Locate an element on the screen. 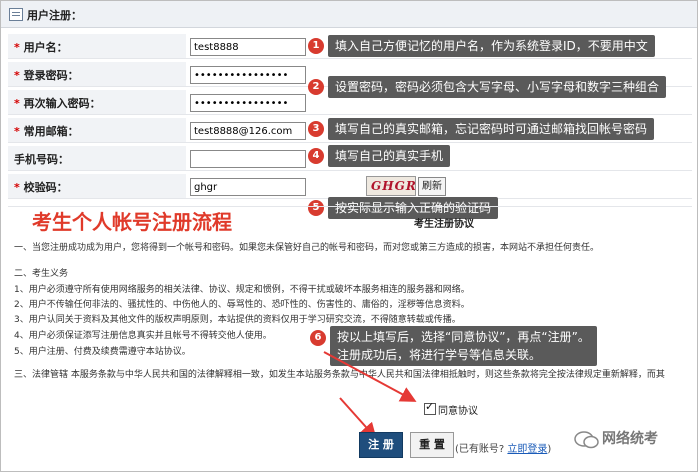 The image size is (698, 472). login-prompt-prefix: (已有账号? is located at coordinates (480, 449).